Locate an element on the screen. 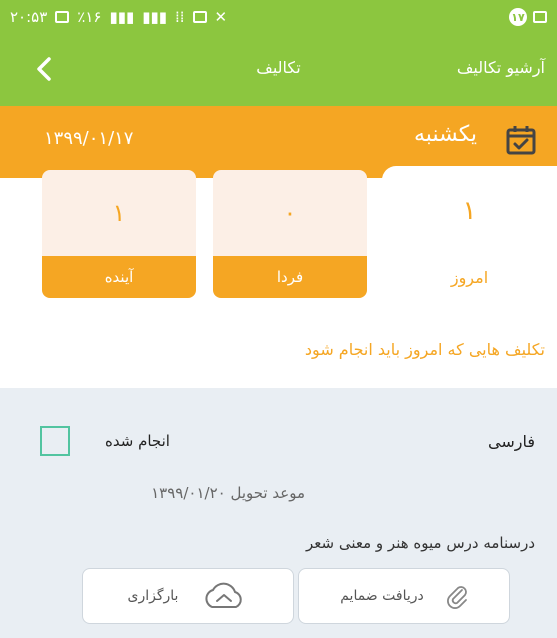 Image resolution: width=557 pixels, height=638 pixels. deadline-date: ۱۳۹۹/۰۱/۲۰ is located at coordinates (188, 493).